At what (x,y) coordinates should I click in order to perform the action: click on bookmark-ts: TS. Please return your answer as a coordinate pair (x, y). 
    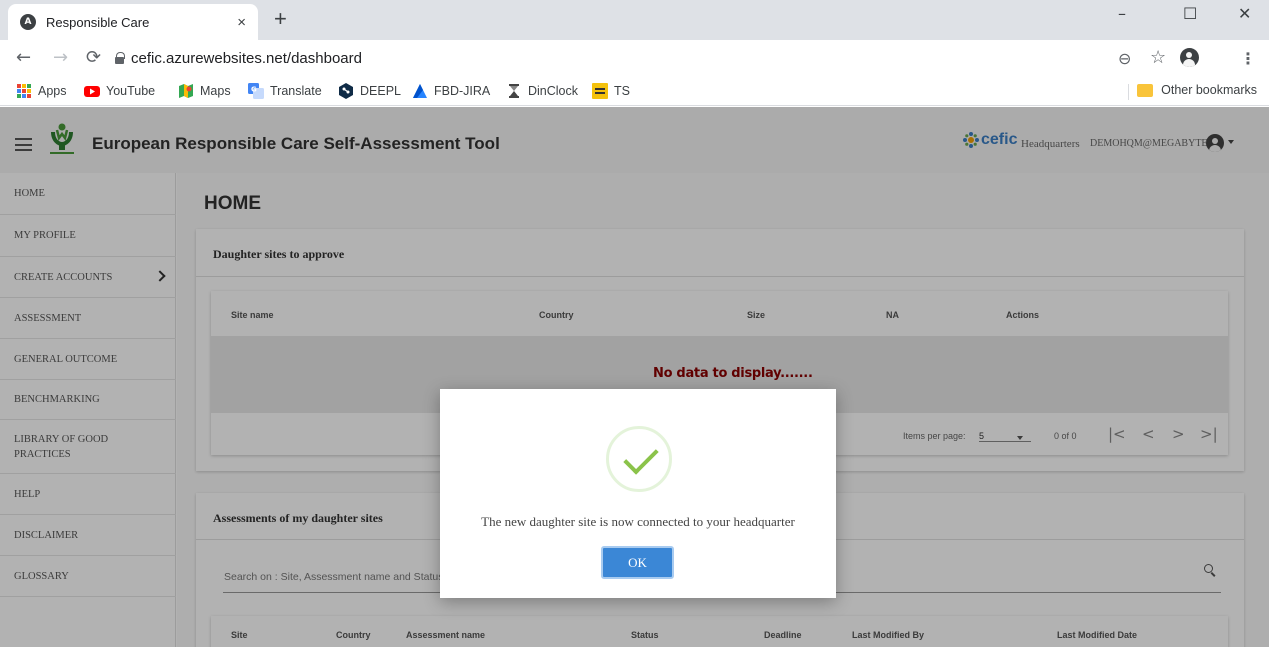
    Looking at the image, I should click on (611, 91).